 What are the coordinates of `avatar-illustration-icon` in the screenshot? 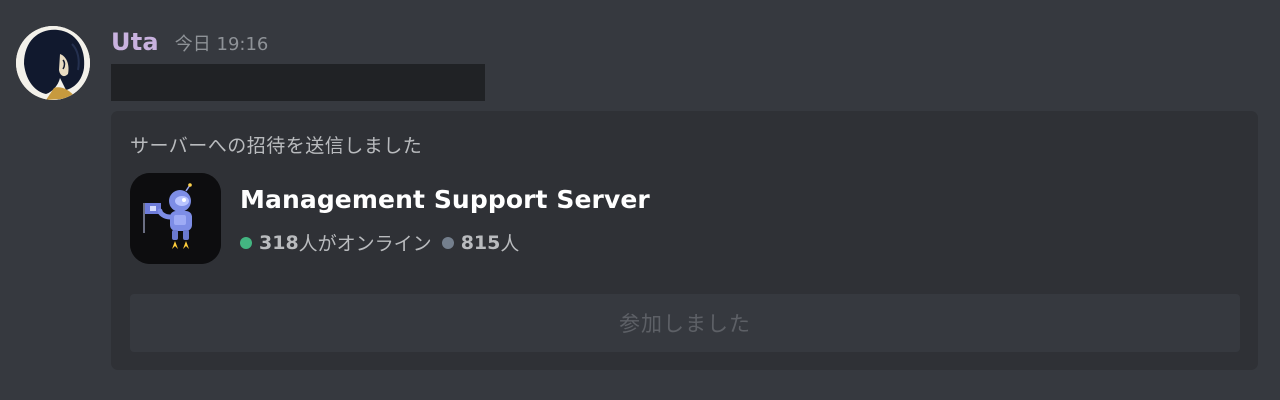 It's located at (53, 63).